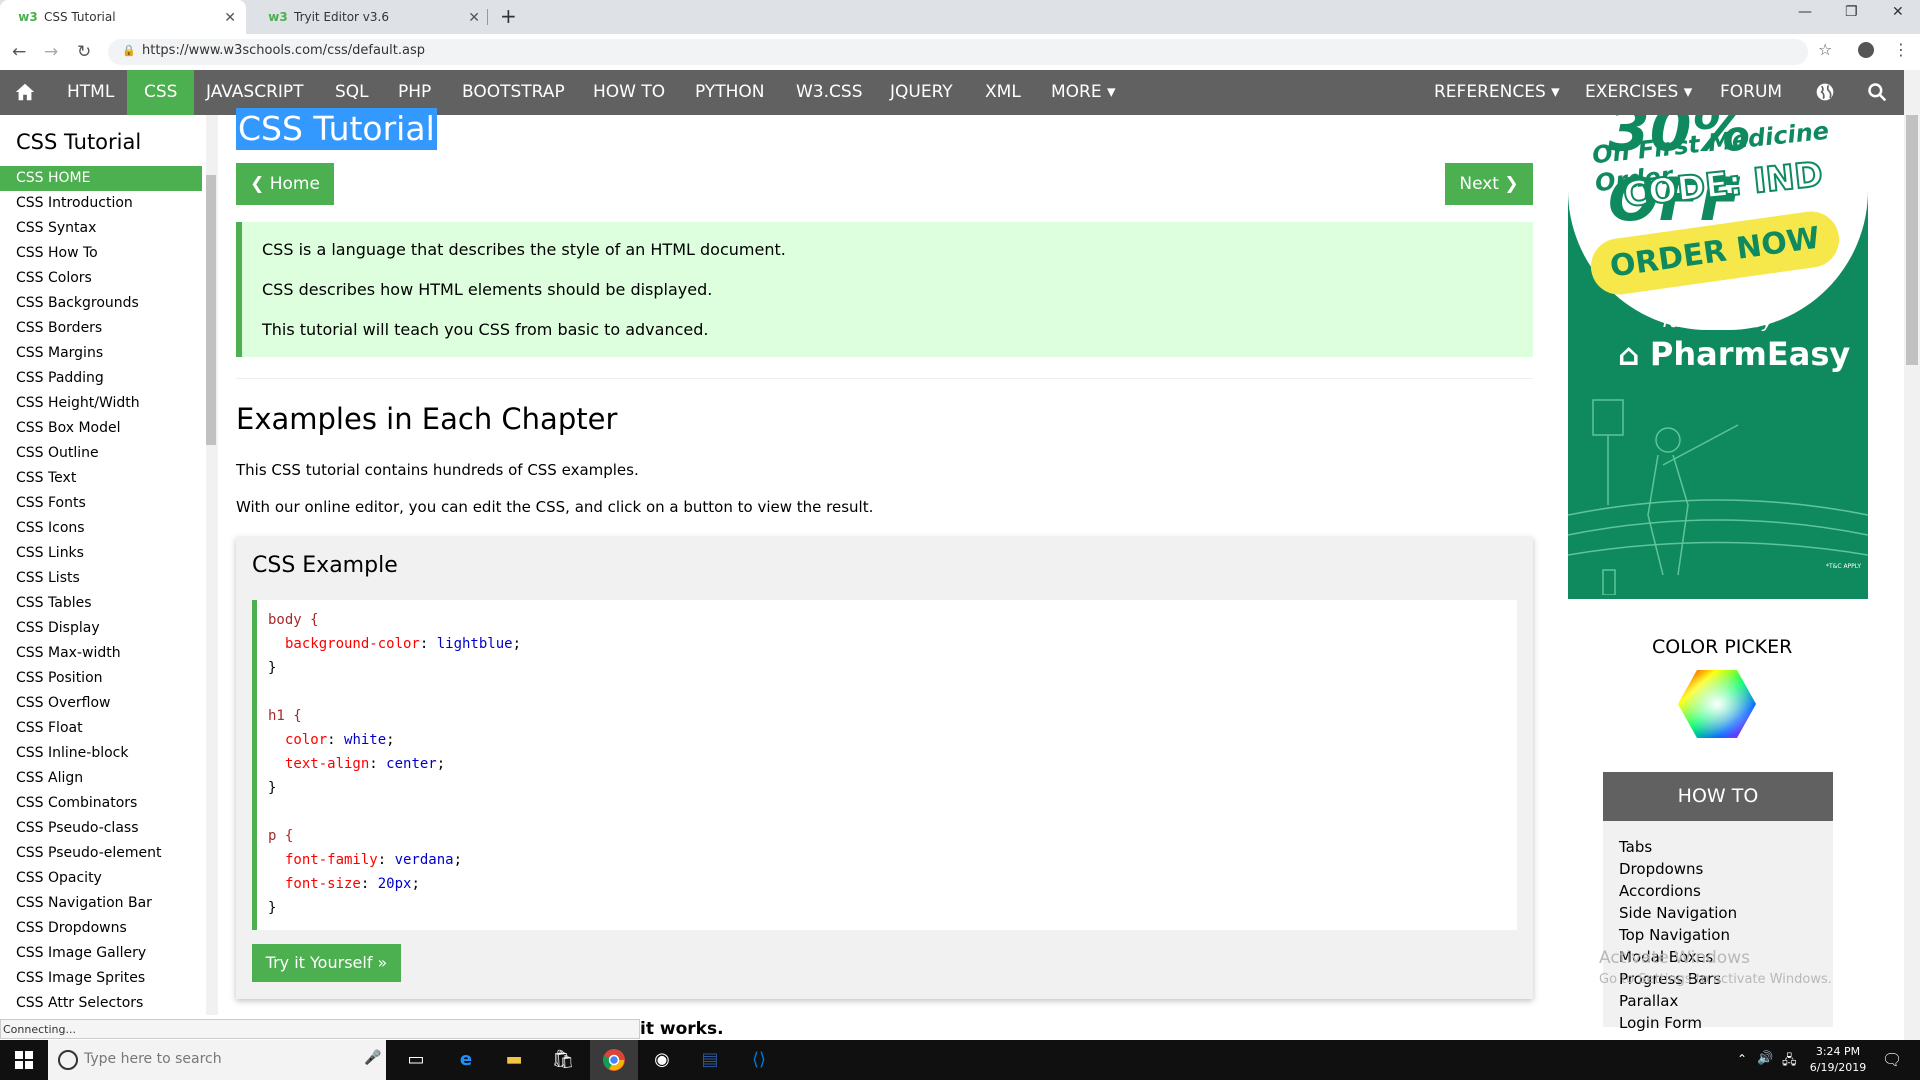 This screenshot has height=1080, width=1920. I want to click on windows-start-icon, so click(24, 1060).